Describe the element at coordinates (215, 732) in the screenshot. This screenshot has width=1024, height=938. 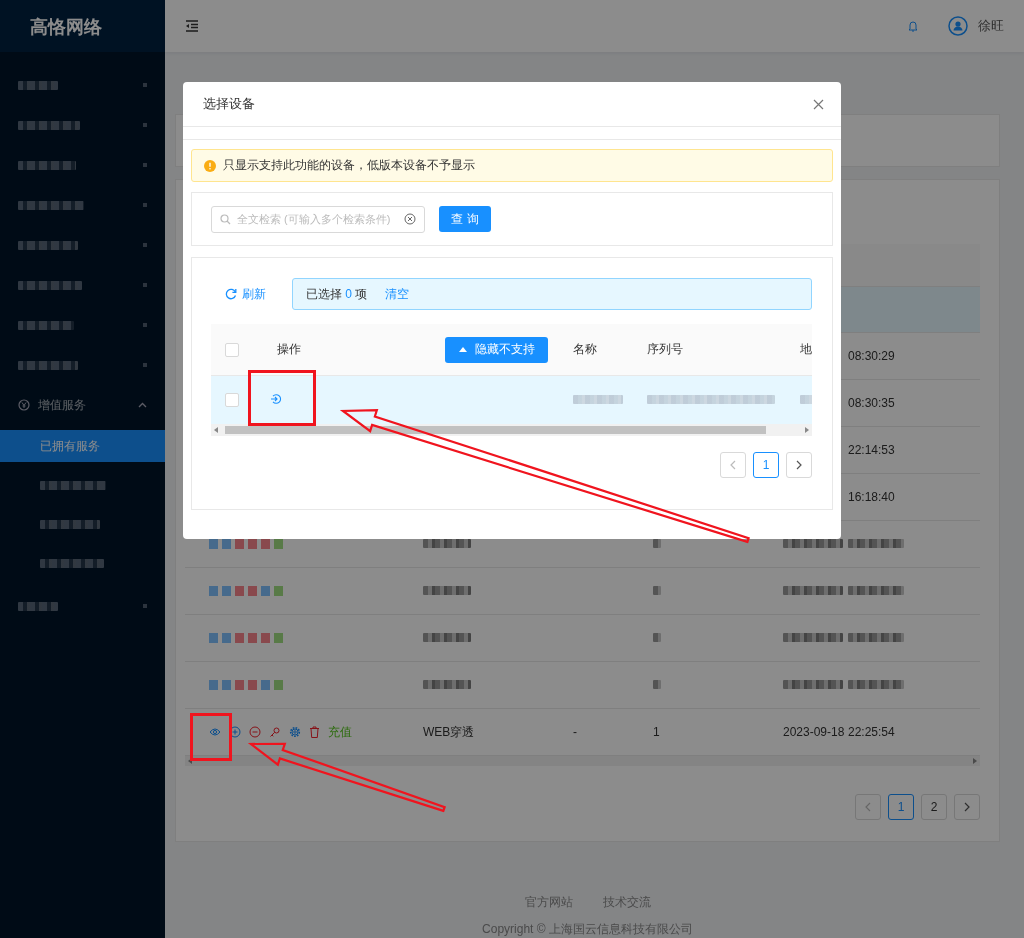
I see `view-icon` at that location.